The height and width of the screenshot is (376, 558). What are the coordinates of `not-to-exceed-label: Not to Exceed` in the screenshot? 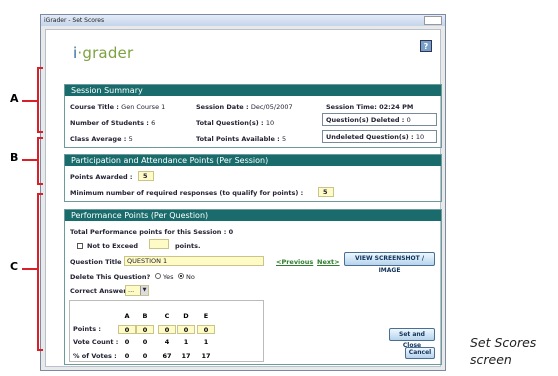 It's located at (113, 246).